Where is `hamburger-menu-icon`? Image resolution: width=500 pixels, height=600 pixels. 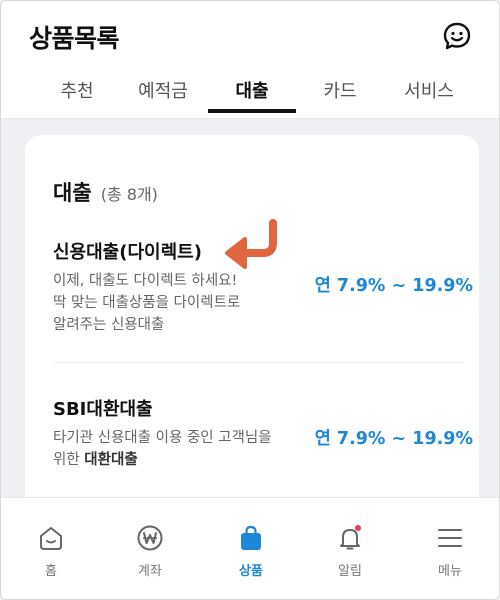
hamburger-menu-icon is located at coordinates (450, 538).